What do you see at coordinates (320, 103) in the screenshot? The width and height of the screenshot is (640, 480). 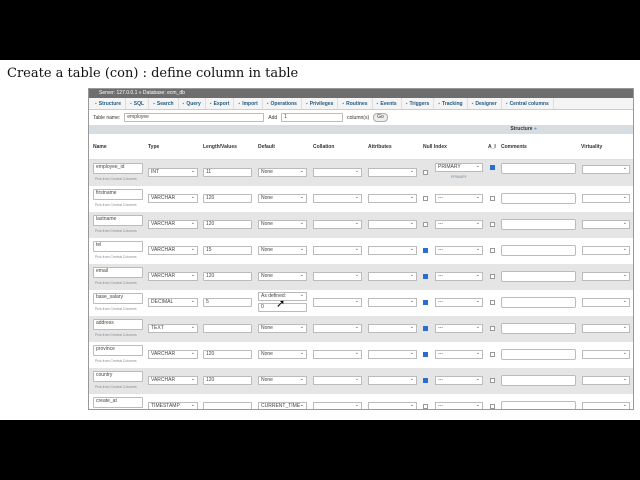 I see `tab-privileges: ▪ Privileges` at bounding box center [320, 103].